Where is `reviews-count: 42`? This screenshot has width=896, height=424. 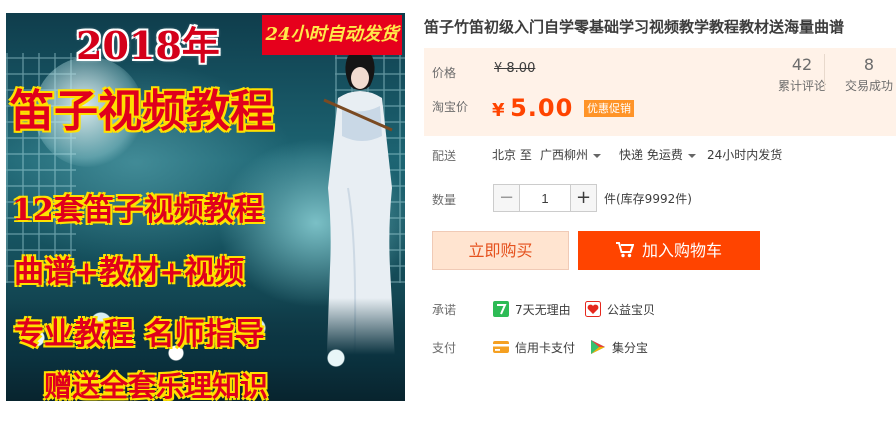
reviews-count: 42 is located at coordinates (802, 64).